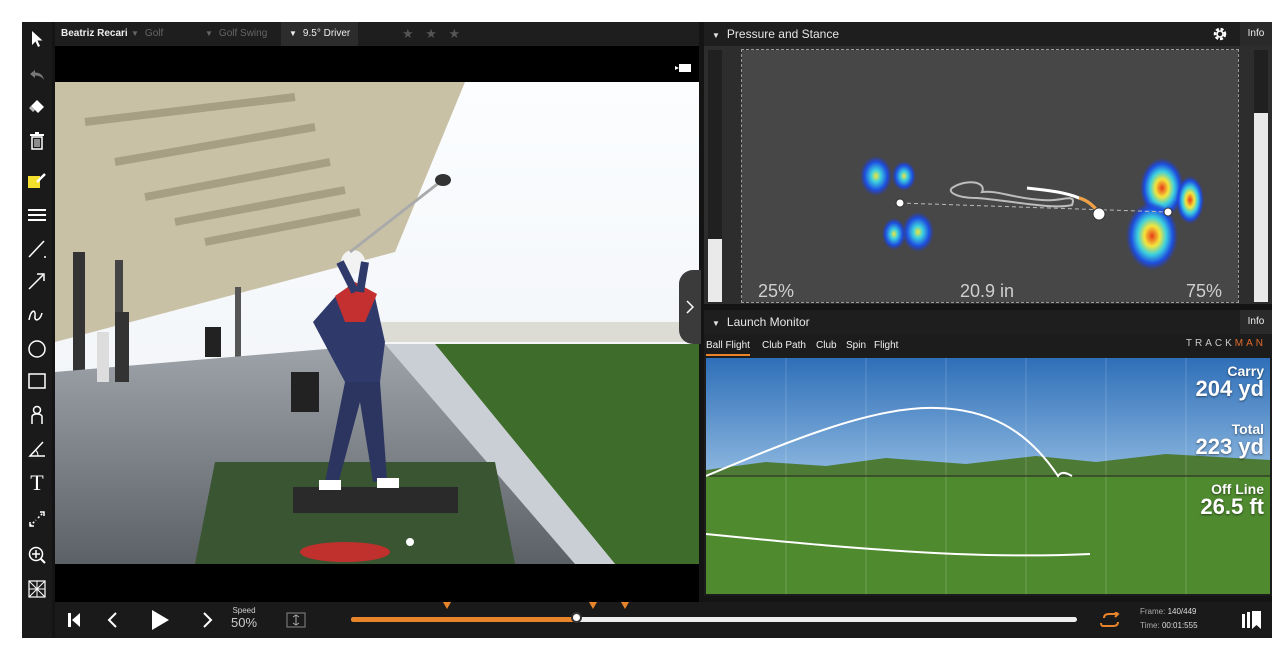 The height and width of the screenshot is (656, 1288). Describe the element at coordinates (37, 281) in the screenshot. I see `arrow-icon` at that location.